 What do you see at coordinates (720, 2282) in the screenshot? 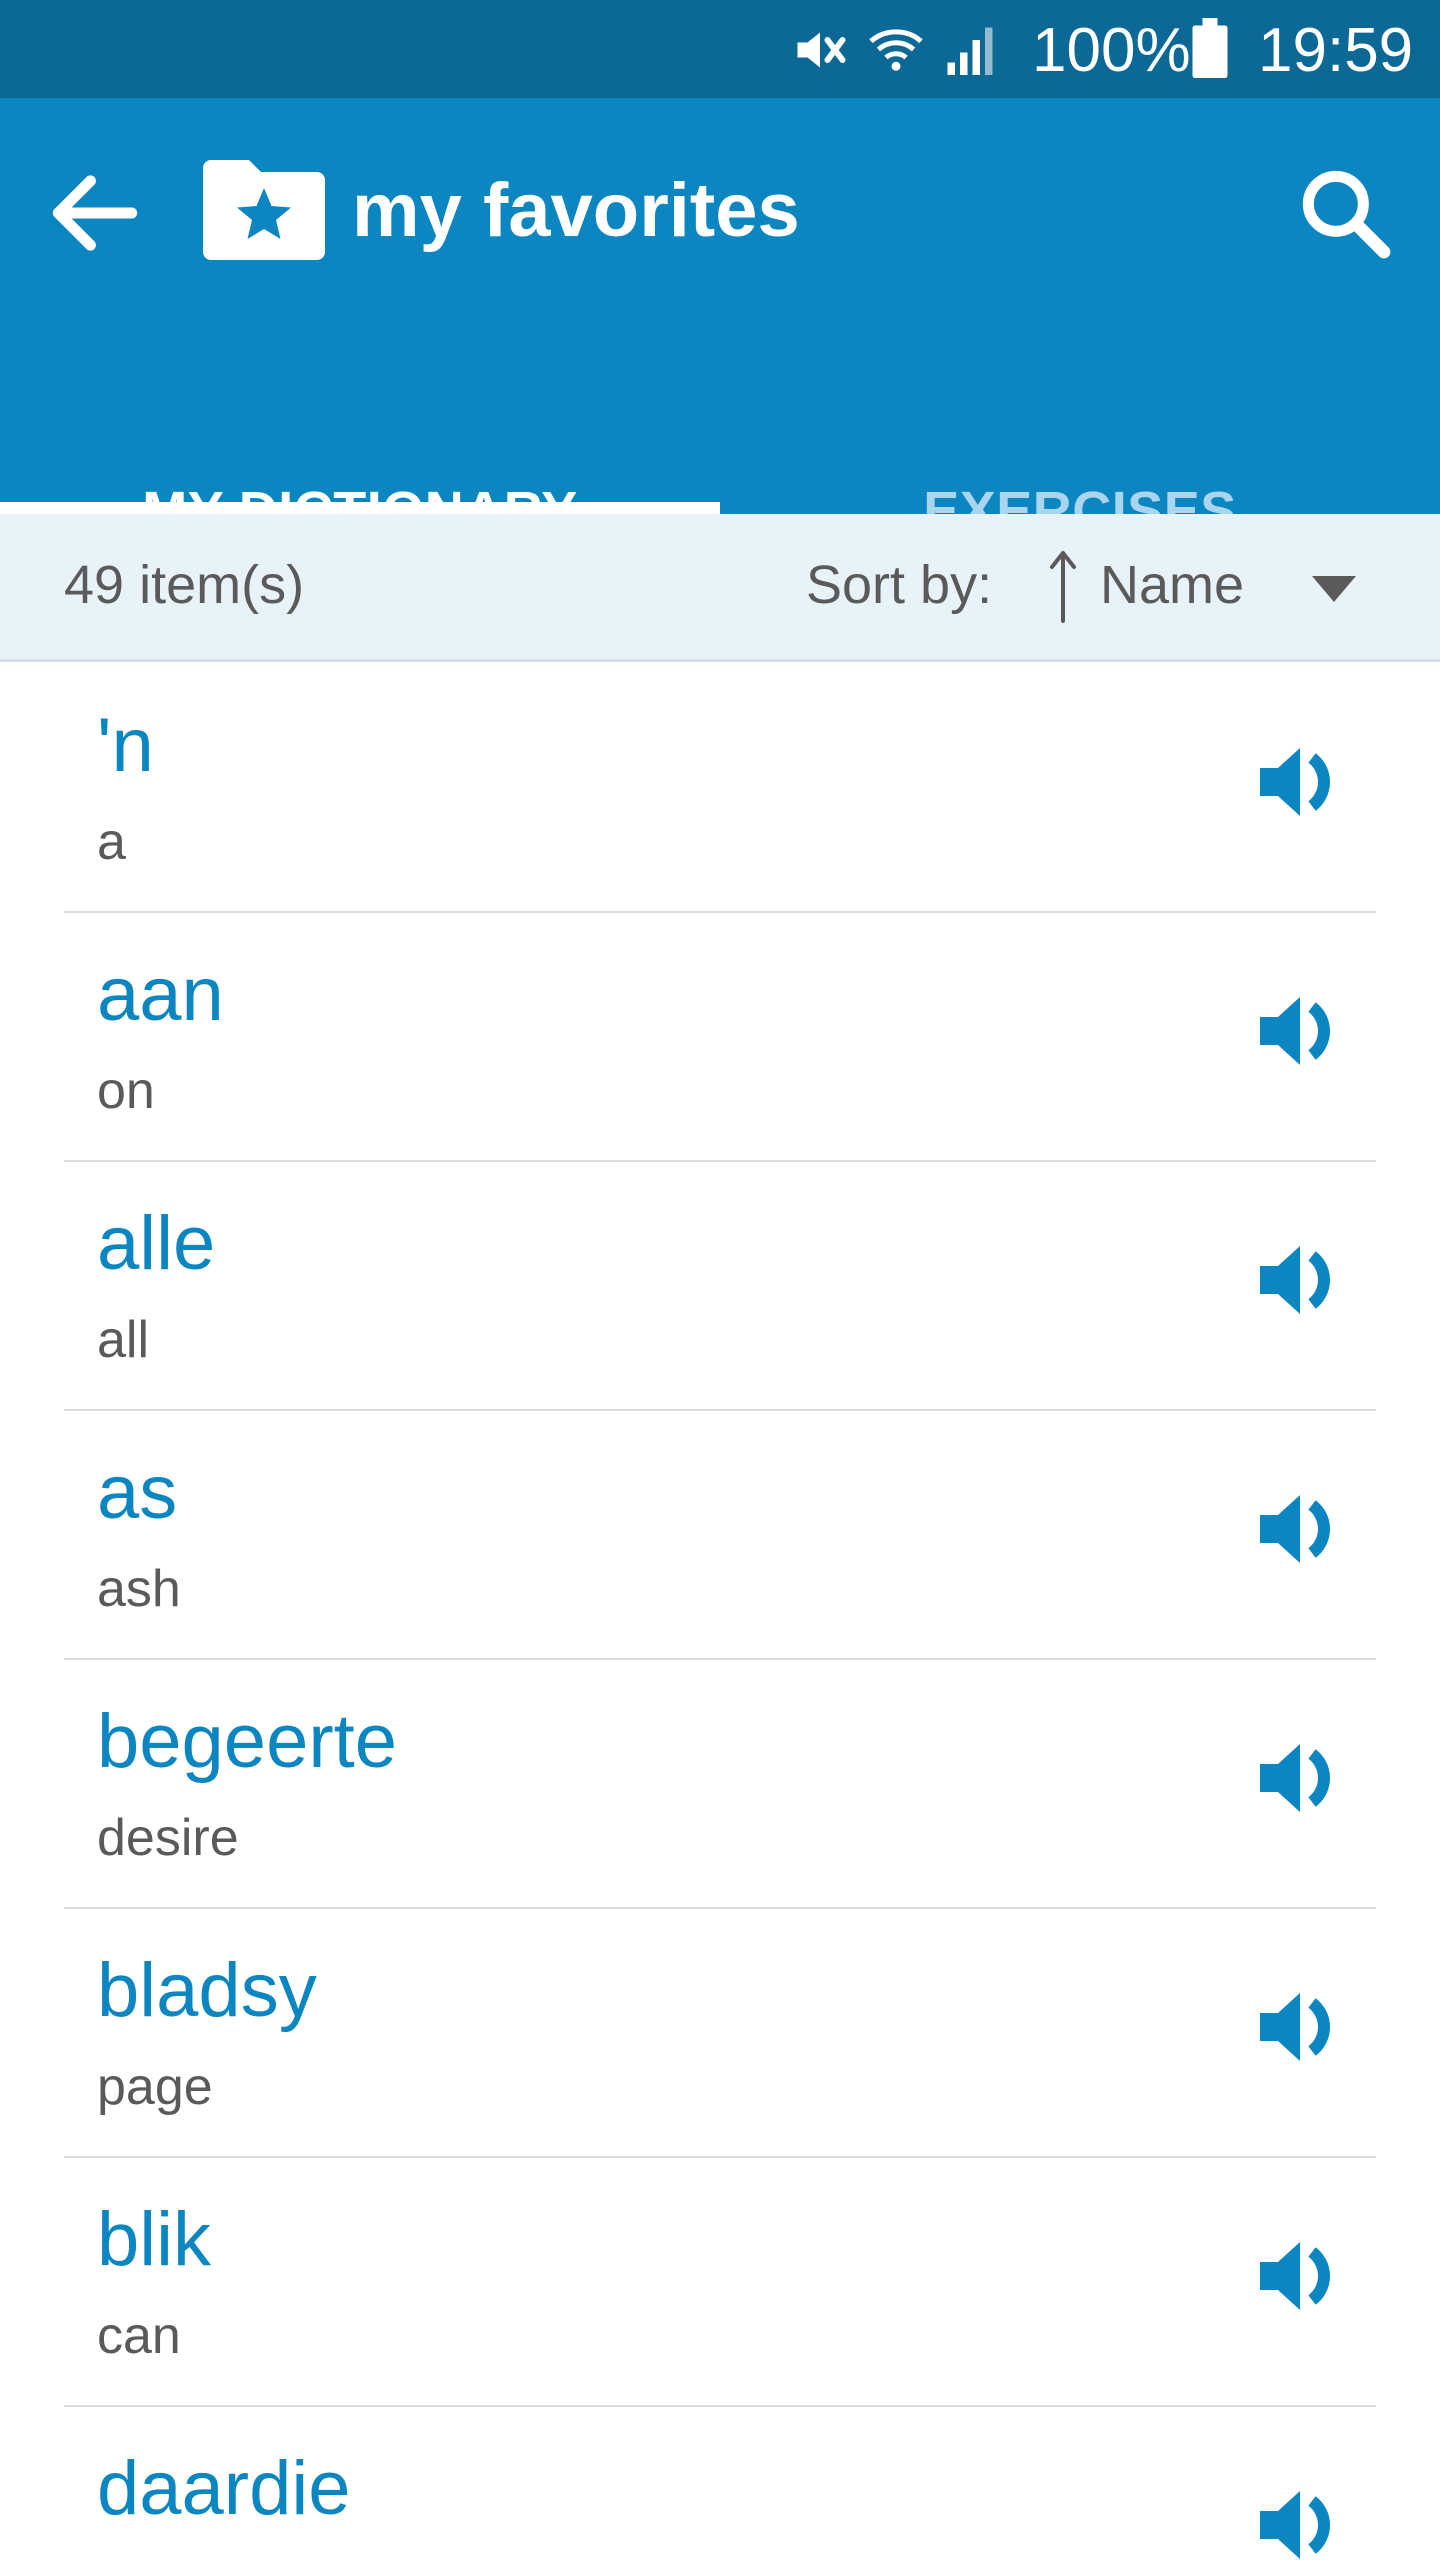
I see `list-item: blik can` at bounding box center [720, 2282].